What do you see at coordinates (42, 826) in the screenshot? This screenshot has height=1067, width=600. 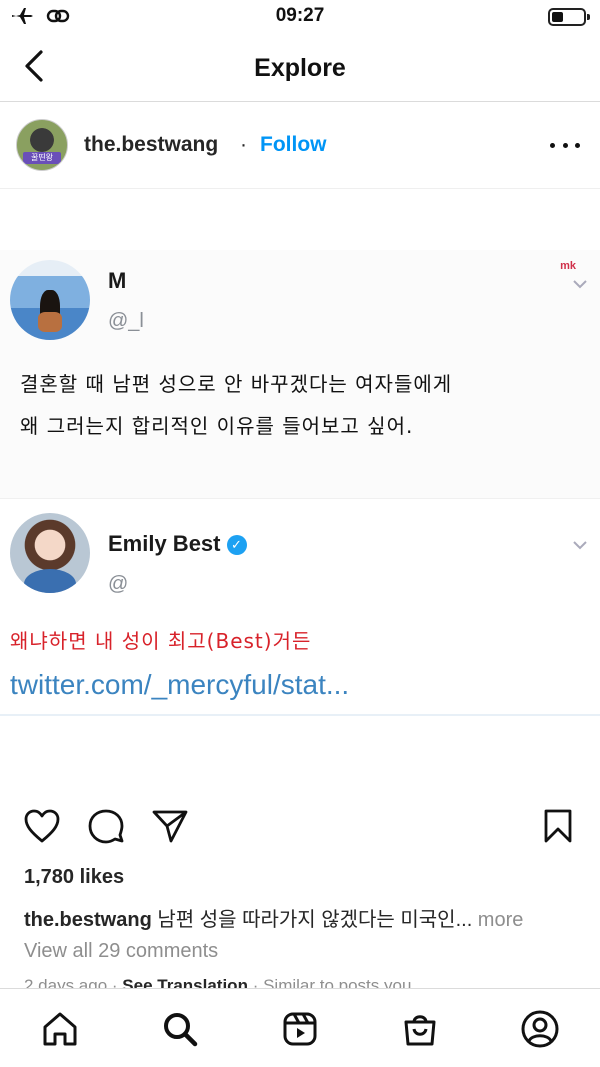 I see `heart-icon` at bounding box center [42, 826].